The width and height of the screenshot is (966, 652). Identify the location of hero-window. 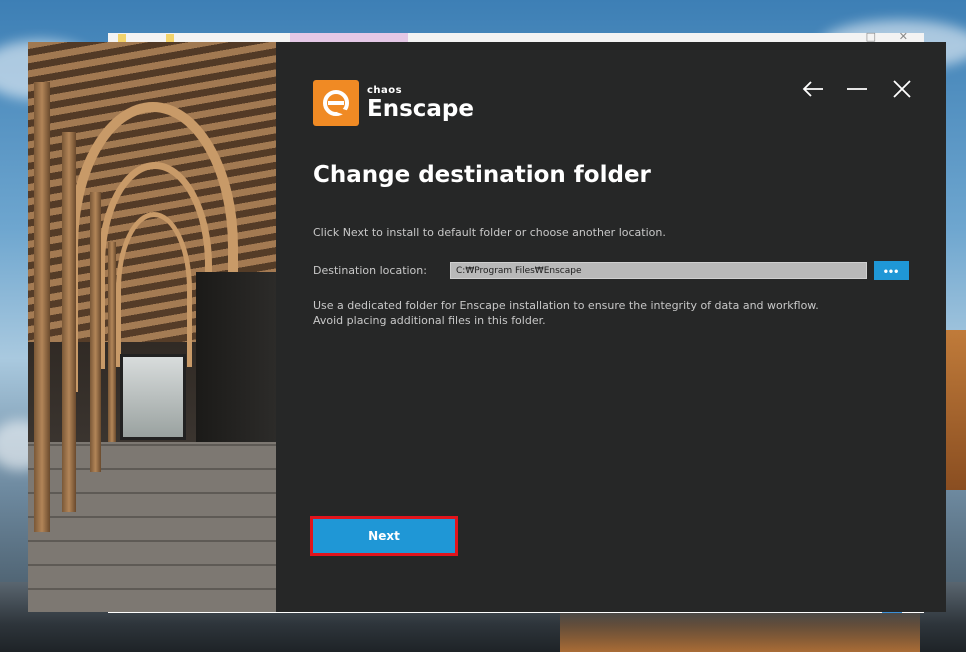
(153, 397).